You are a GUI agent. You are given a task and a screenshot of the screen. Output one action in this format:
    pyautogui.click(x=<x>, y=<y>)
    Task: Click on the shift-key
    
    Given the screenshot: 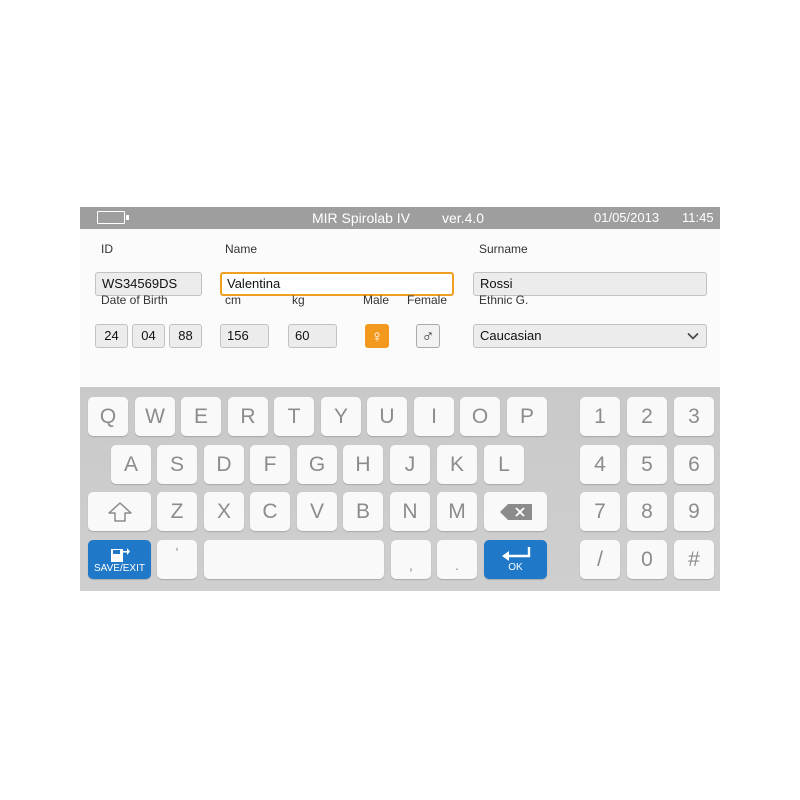 What is the action you would take?
    pyautogui.click(x=119, y=511)
    